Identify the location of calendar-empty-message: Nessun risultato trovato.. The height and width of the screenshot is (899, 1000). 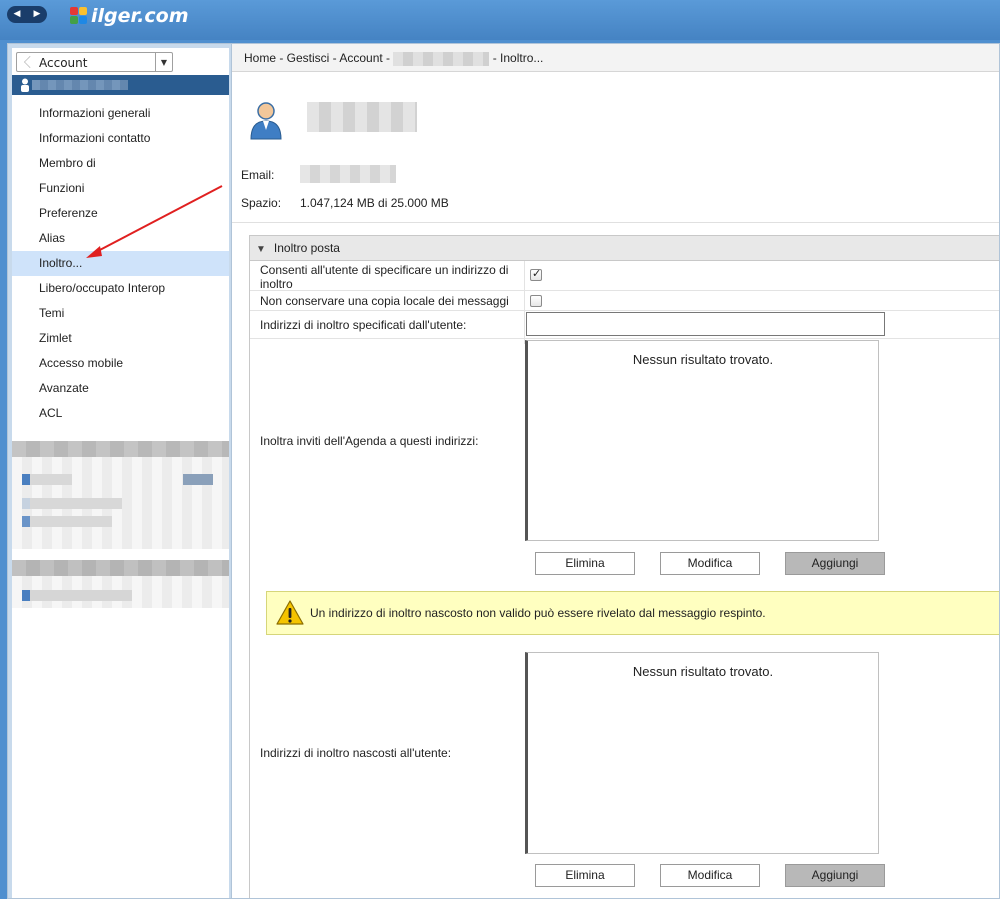
(703, 359).